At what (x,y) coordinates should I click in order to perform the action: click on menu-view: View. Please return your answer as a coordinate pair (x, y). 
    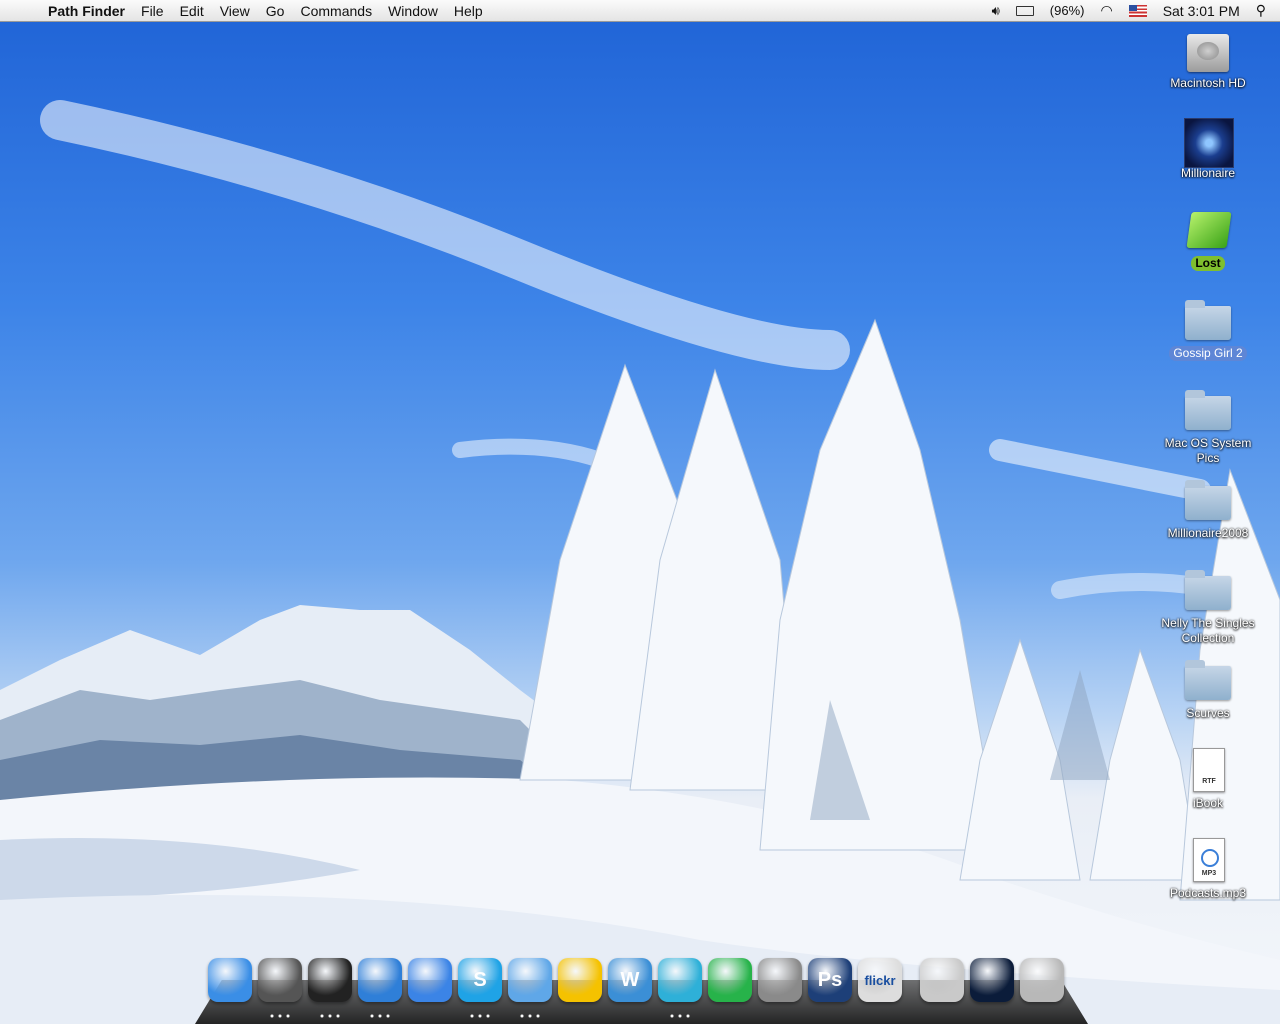
    Looking at the image, I should click on (235, 11).